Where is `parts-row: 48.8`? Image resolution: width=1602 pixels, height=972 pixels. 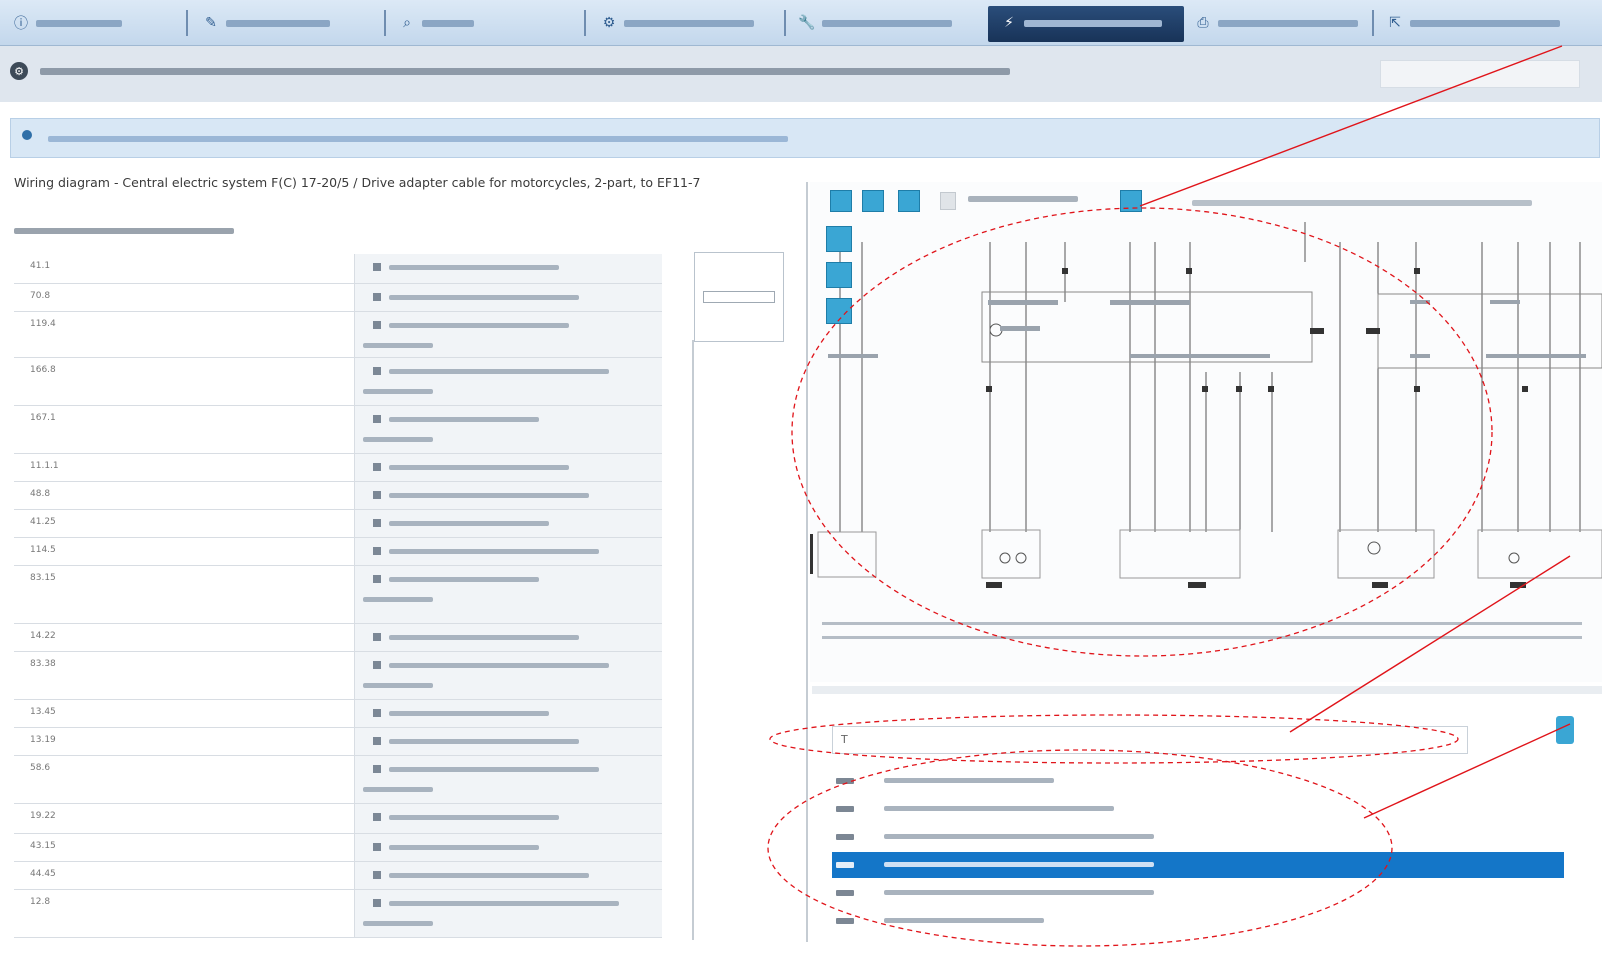
parts-row: 48.8 is located at coordinates (338, 496).